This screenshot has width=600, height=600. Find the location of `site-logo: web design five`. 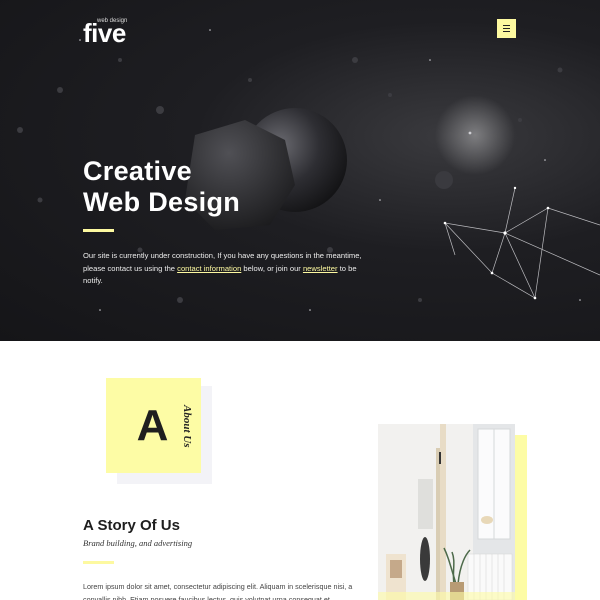

site-logo: web design five is located at coordinates (105, 31).